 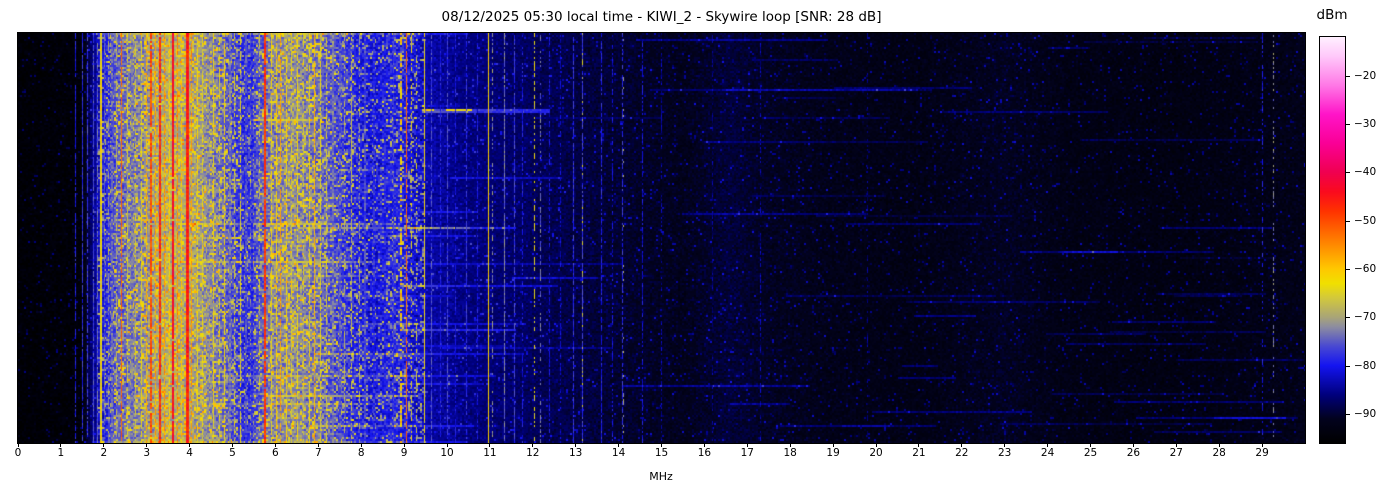 I want to click on x-tick-label: 19, so click(x=833, y=453).